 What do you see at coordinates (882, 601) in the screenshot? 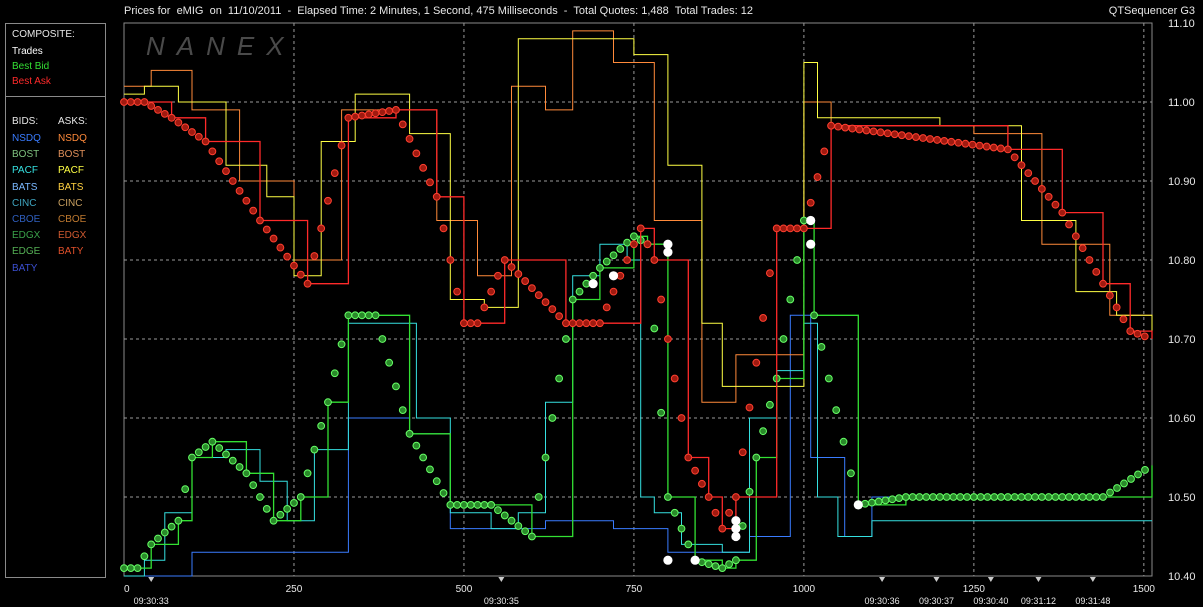
I see `time-label: 09:30:36` at bounding box center [882, 601].